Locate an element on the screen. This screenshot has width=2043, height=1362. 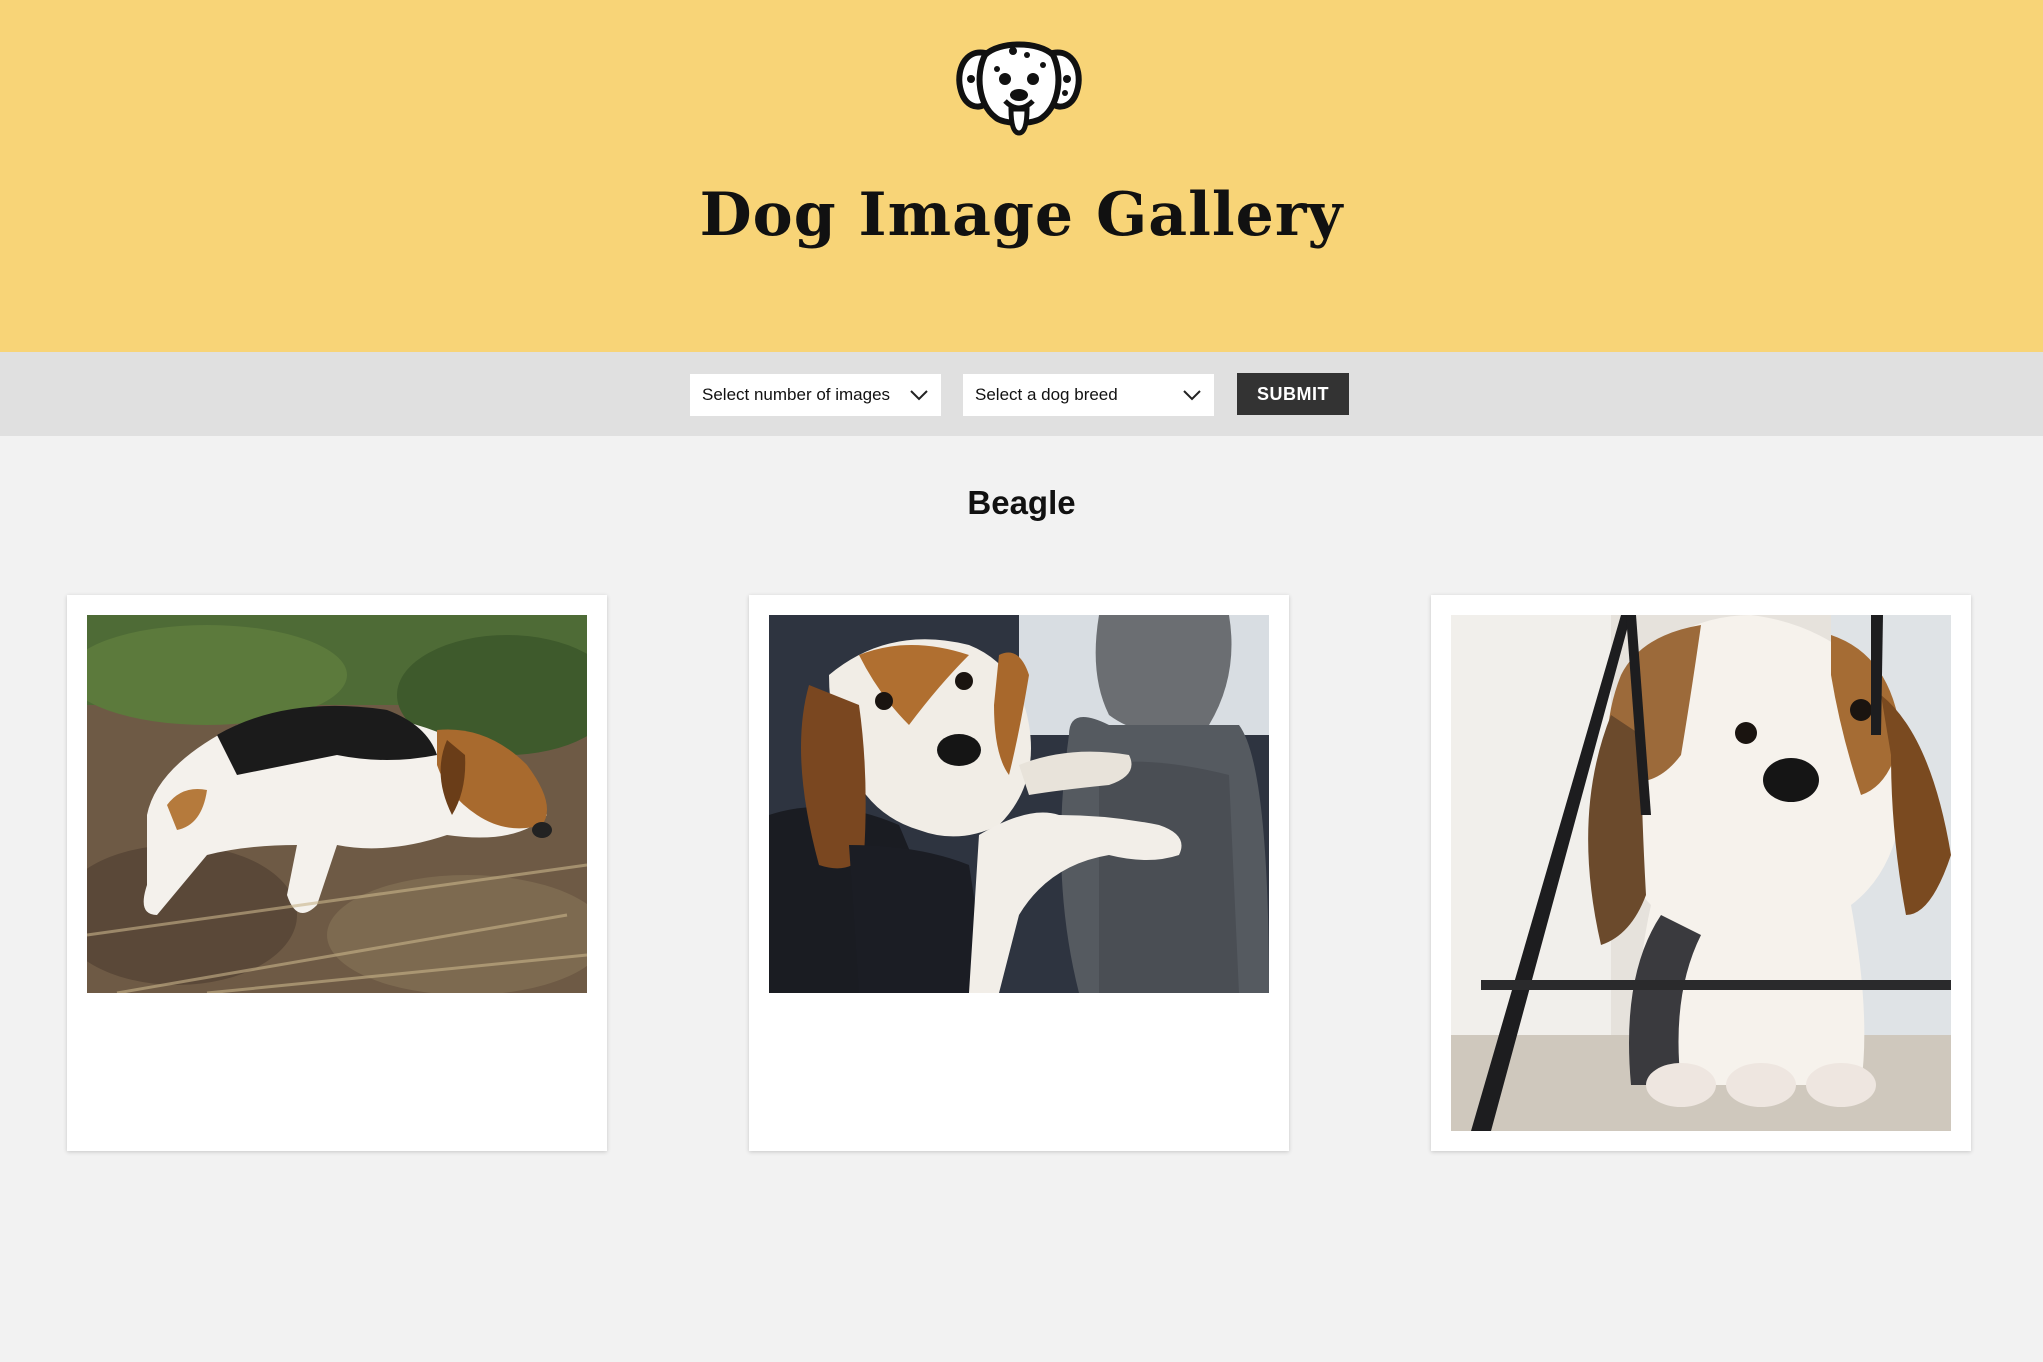
beagle-car-seat-image is located at coordinates (1019, 804).